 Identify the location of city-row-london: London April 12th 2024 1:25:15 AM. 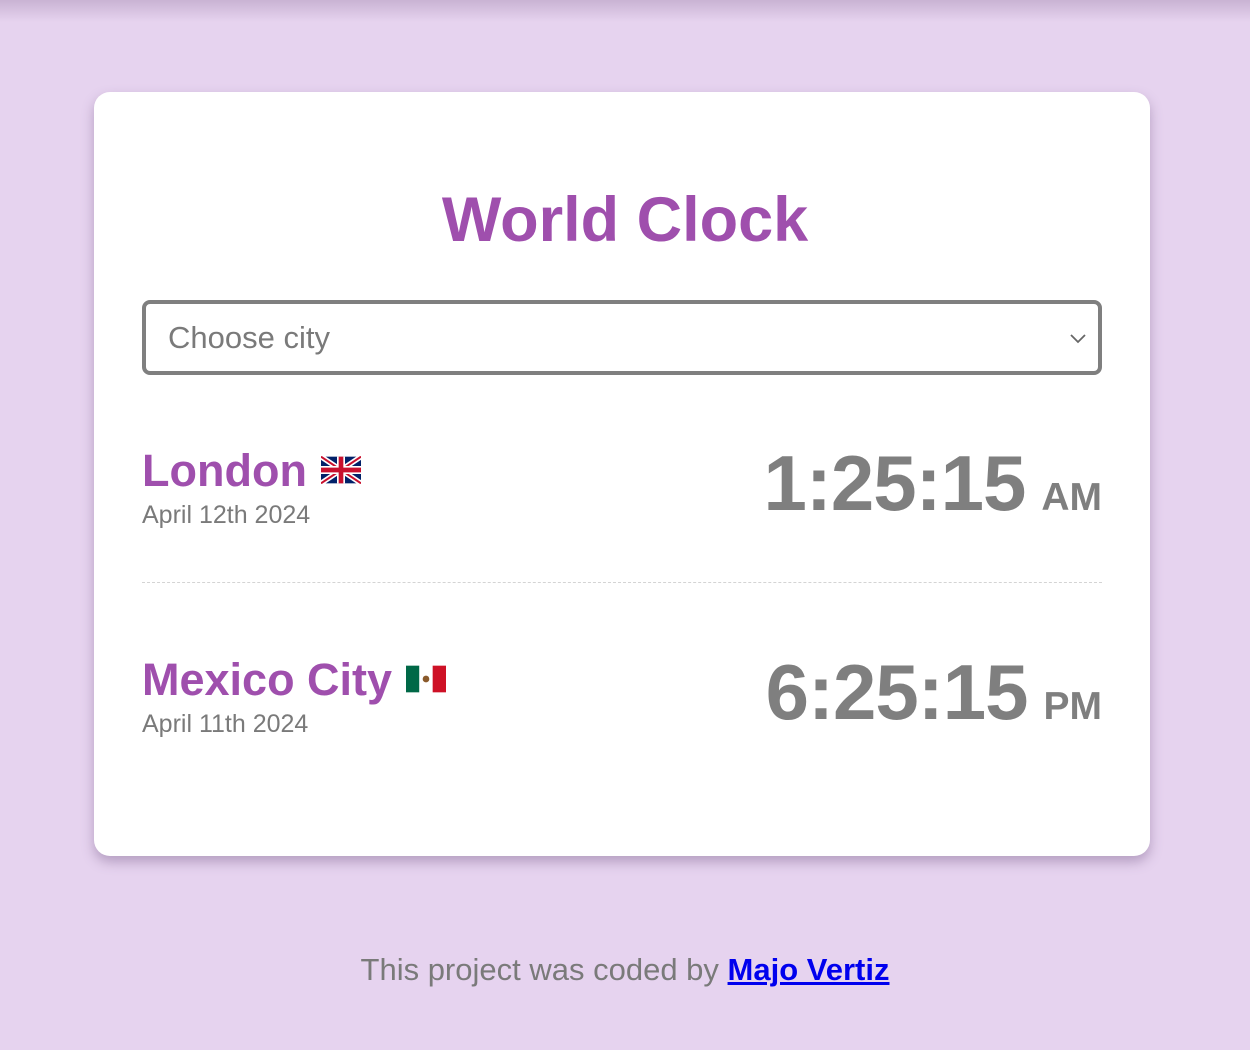
(622, 501).